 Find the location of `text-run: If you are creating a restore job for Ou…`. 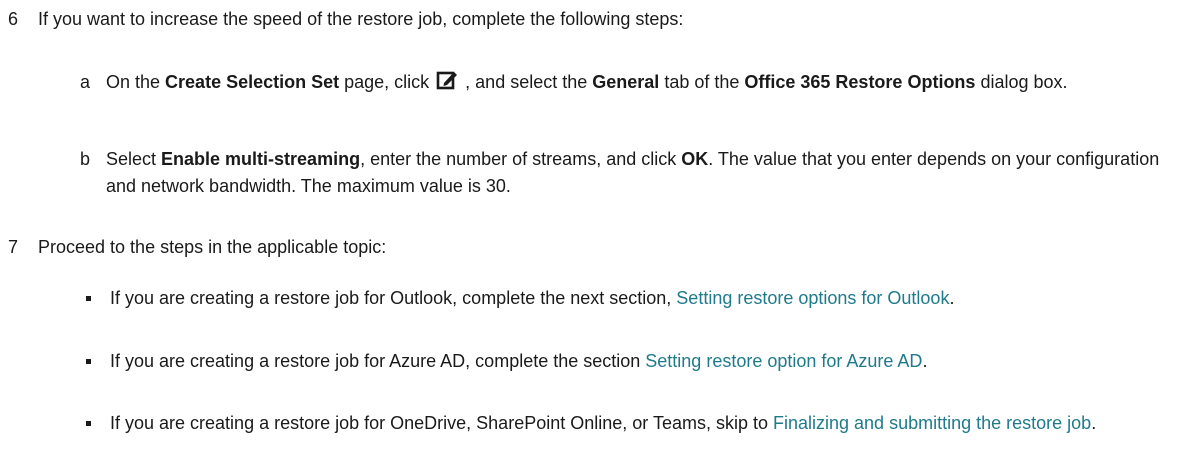

text-run: If you are creating a restore job for Ou… is located at coordinates (393, 298).